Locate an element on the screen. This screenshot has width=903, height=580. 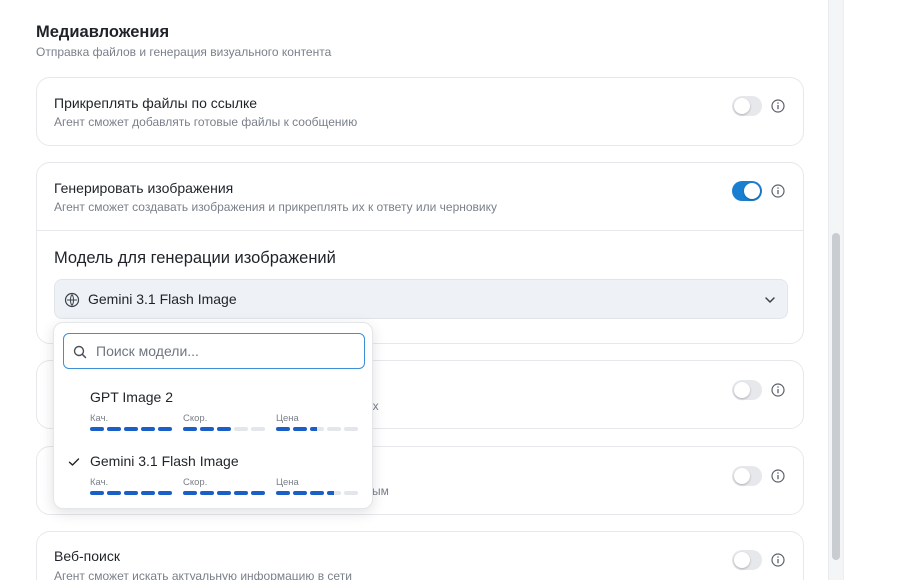
hidden-setting-desc-2: ым is located at coordinates (380, 491).